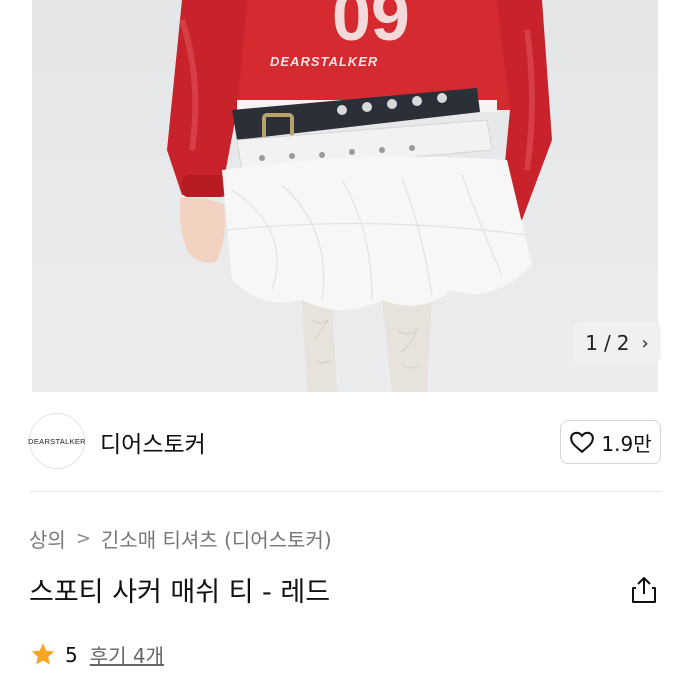  Describe the element at coordinates (592, 343) in the screenshot. I see `page-current: 1` at that location.